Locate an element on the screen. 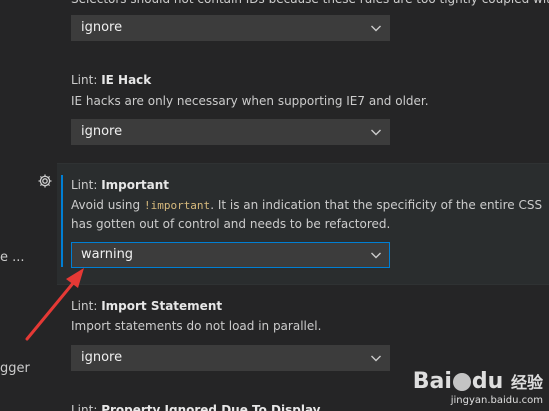 Image resolution: width=549 pixels, height=411 pixels. watermark-logo: Bai du 经验 is located at coordinates (477, 381).